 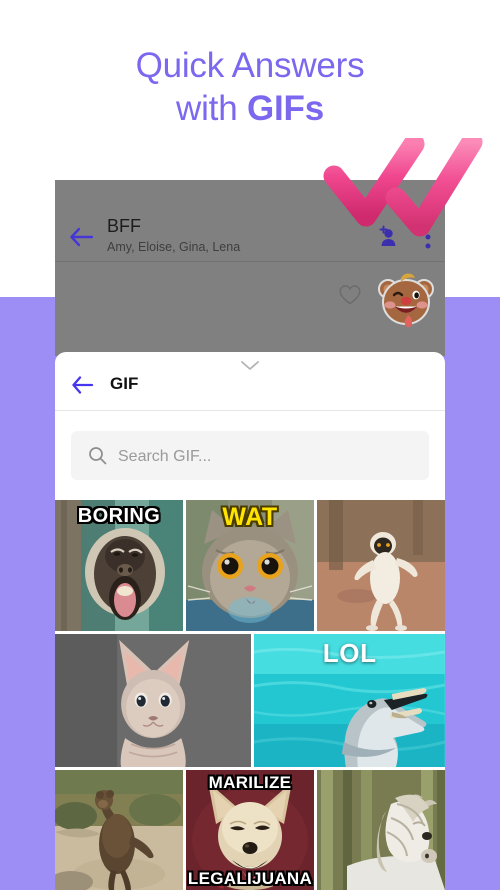 I want to click on gif-tile-wat-cat: WAT, so click(x=250, y=565).